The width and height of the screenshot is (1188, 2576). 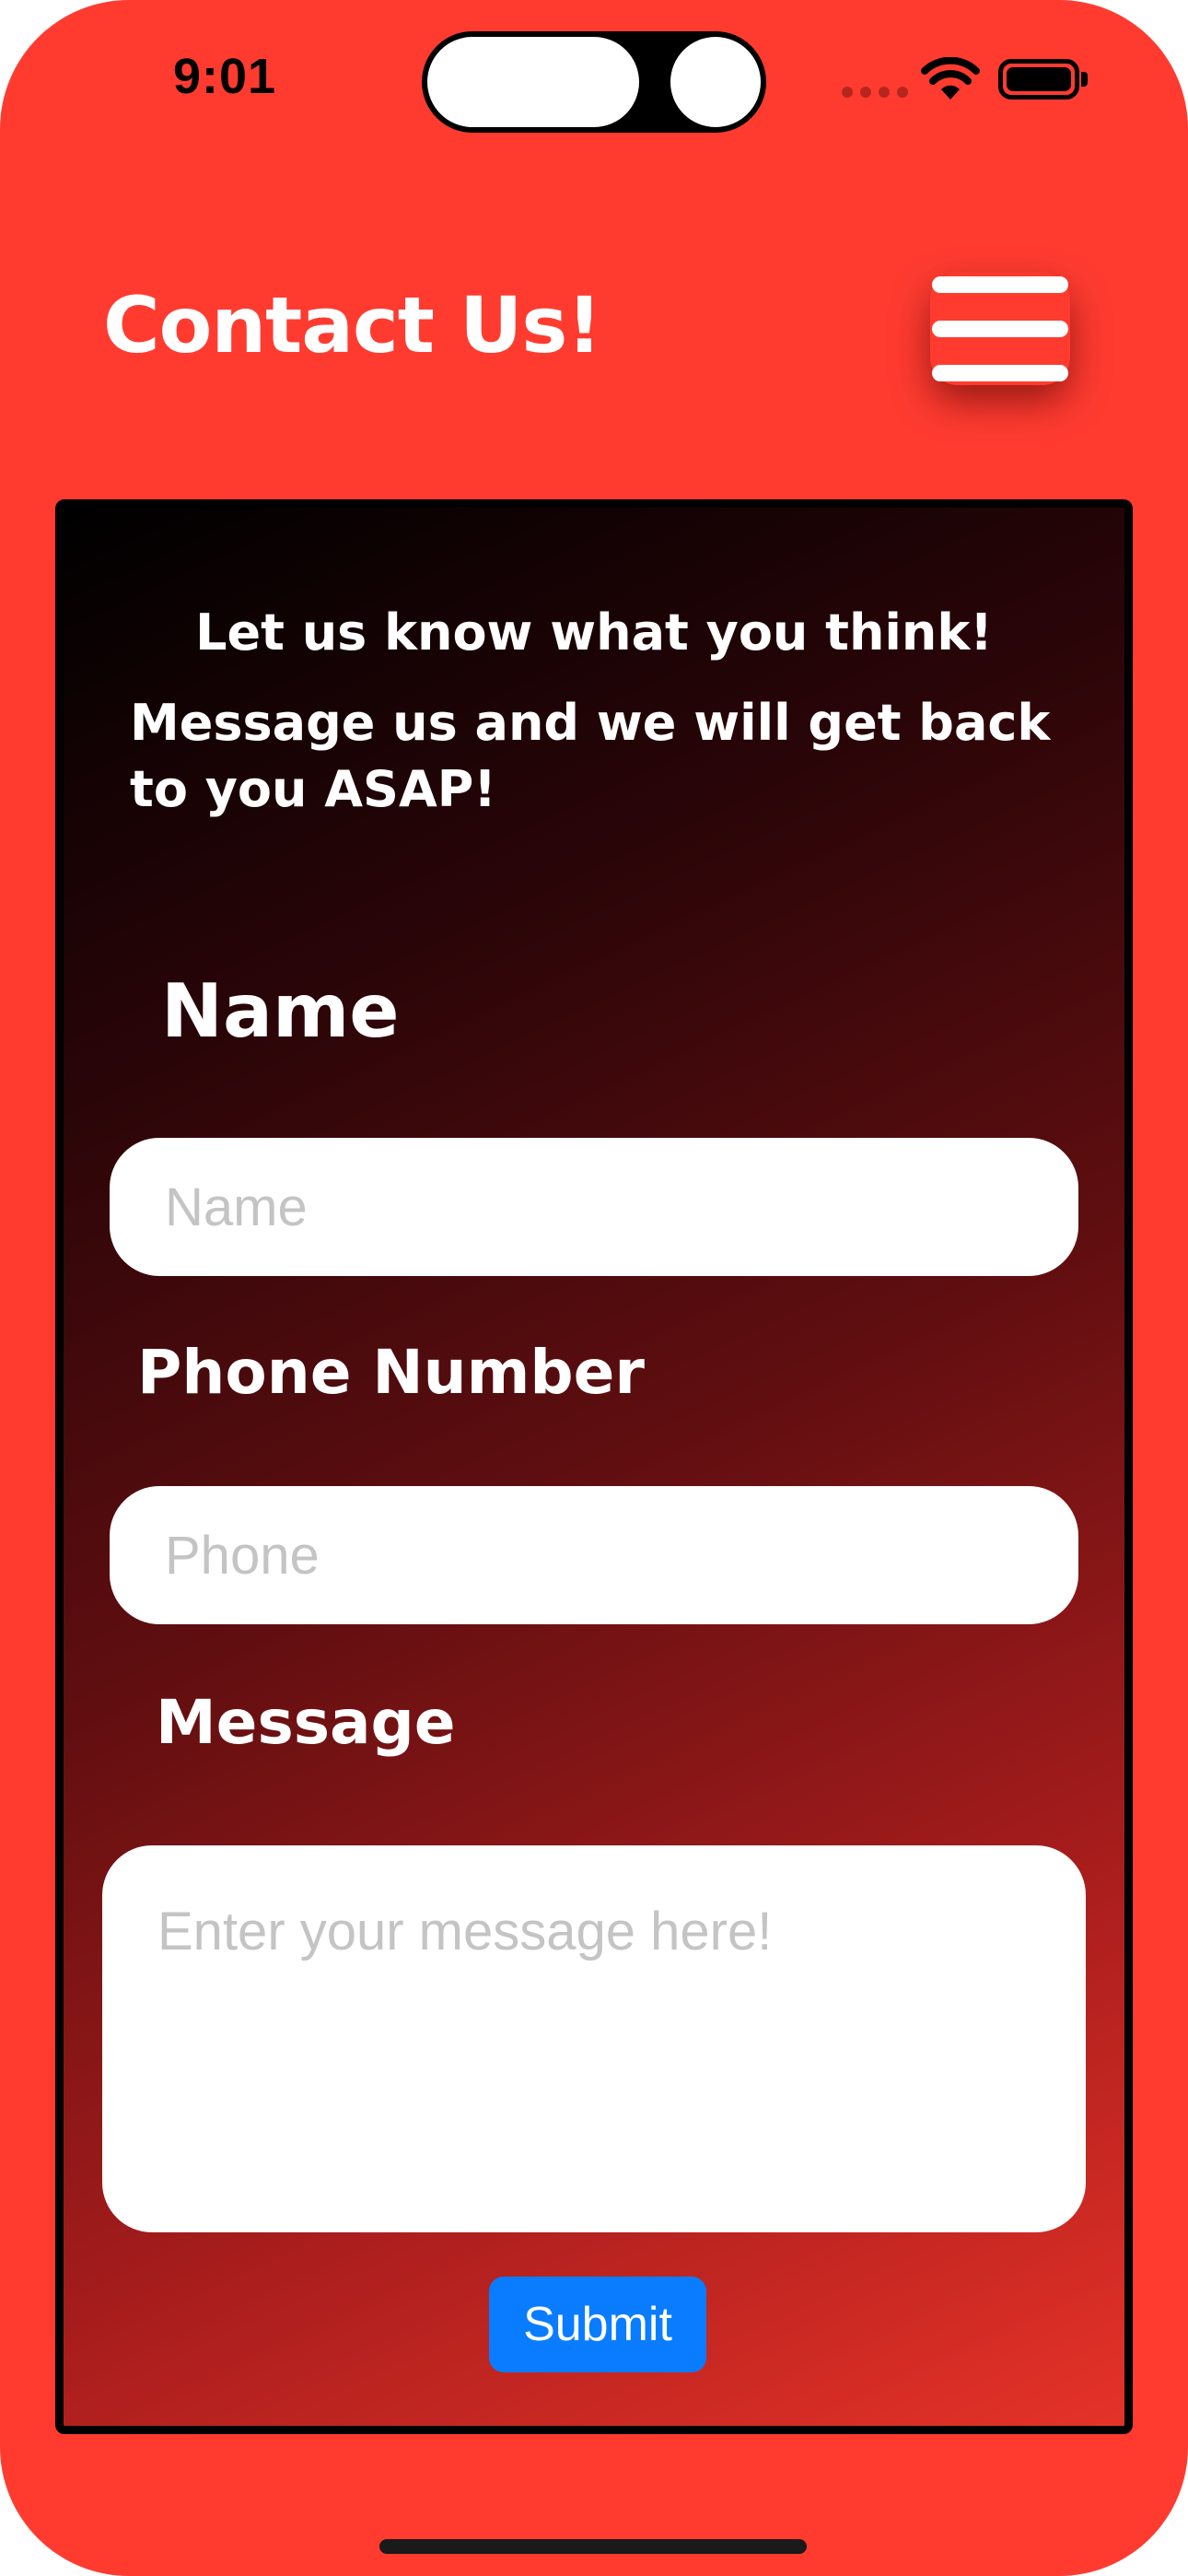 What do you see at coordinates (306, 1722) in the screenshot?
I see `message-label: Message` at bounding box center [306, 1722].